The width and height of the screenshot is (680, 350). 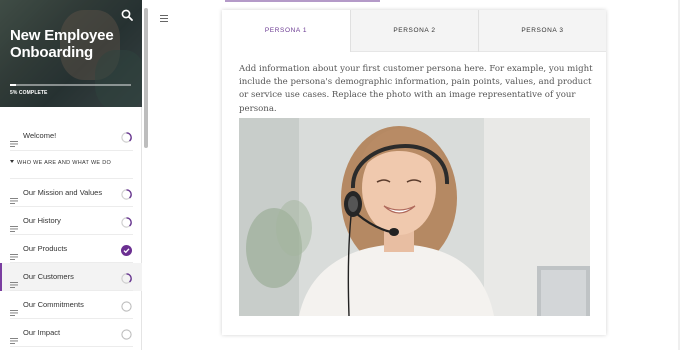 I want to click on tab-persona-3: PERSONA 3, so click(x=542, y=31).